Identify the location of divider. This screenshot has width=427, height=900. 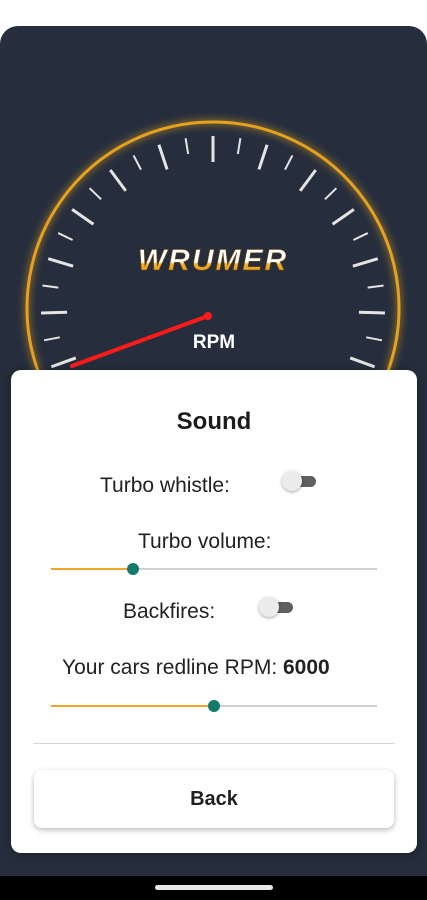
(214, 743).